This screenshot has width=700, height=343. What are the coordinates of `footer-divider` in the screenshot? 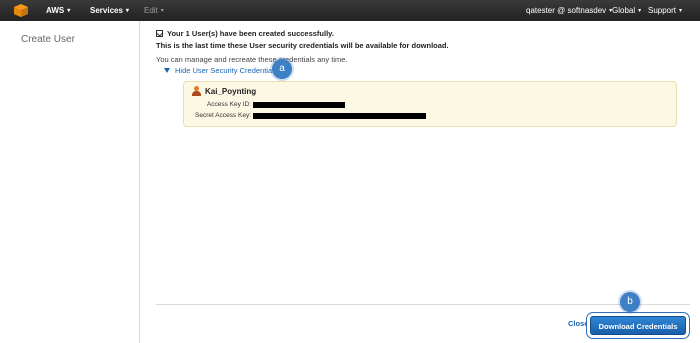 It's located at (423, 304).